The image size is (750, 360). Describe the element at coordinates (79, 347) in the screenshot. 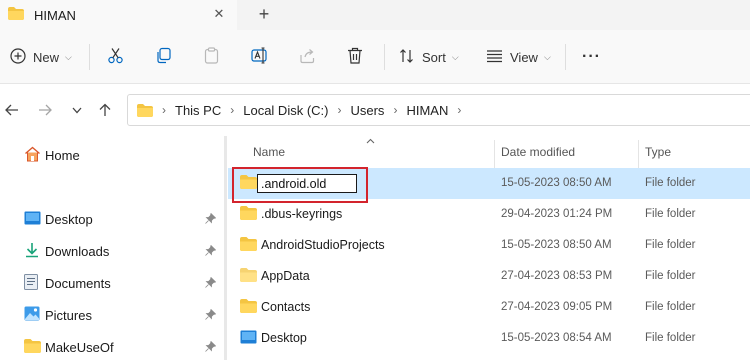

I see `sidebar-item-label: MakeUseOf` at that location.